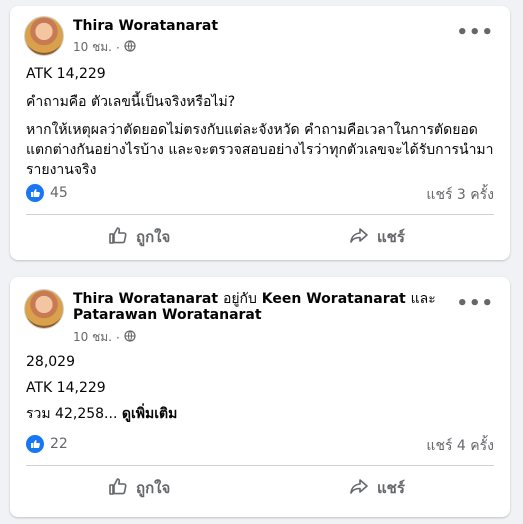 Image resolution: width=523 pixels, height=524 pixels. What do you see at coordinates (460, 446) in the screenshot?
I see `share-count: แชร์ 4 ครั้ง` at bounding box center [460, 446].